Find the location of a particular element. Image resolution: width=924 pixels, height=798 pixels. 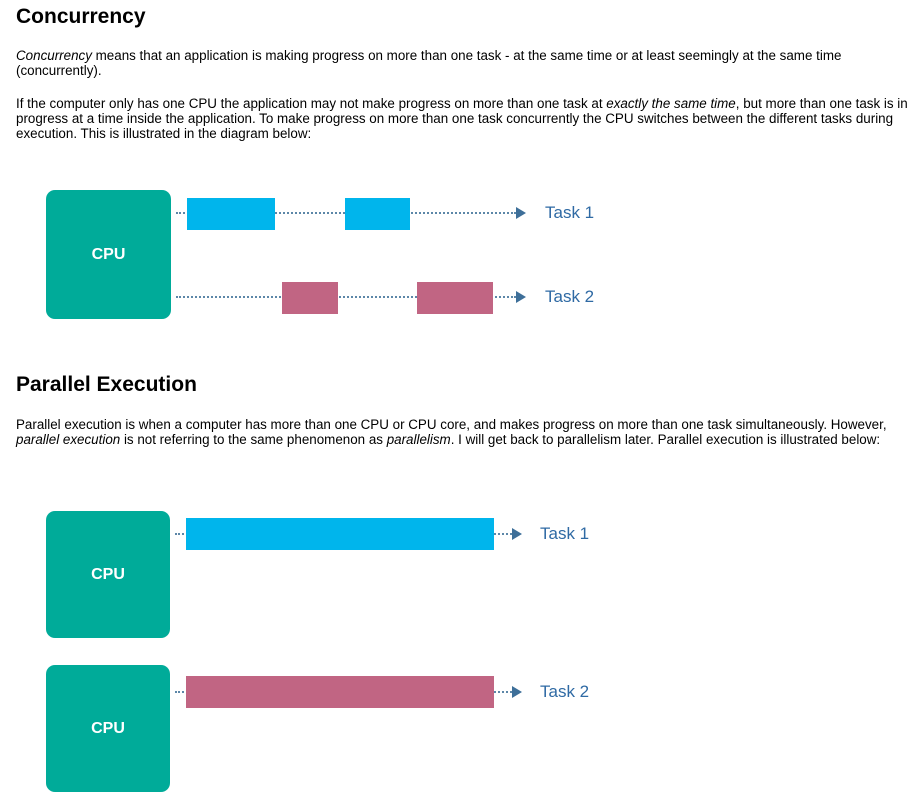

cpu-box-2: CPU is located at coordinates (108, 728).